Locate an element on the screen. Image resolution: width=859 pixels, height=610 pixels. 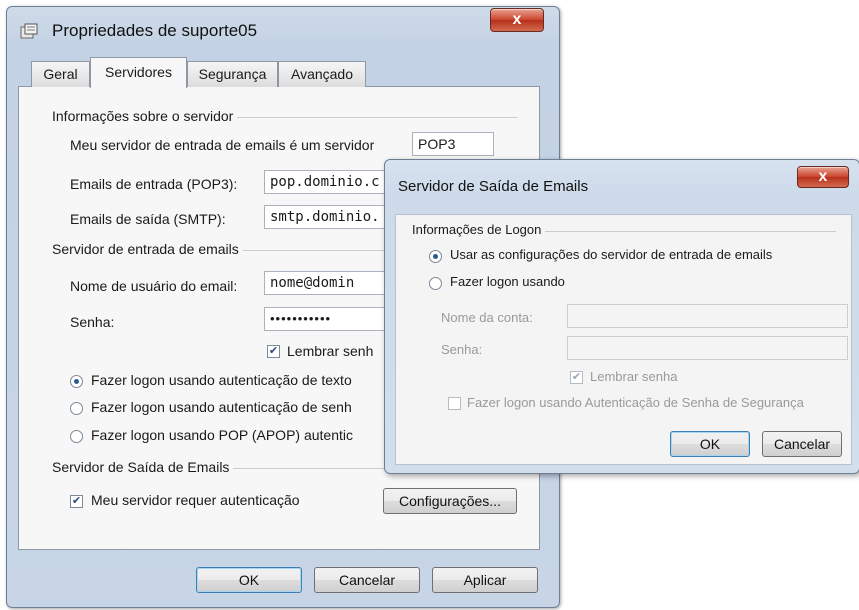
sub-password-label: Senha: is located at coordinates (462, 349).